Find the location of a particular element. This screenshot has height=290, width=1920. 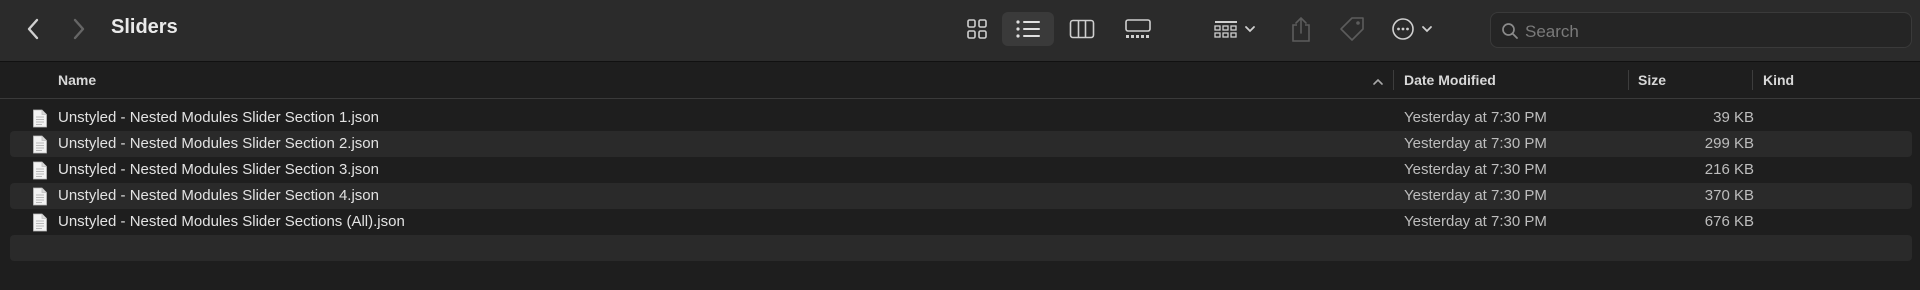

column-header: Name Date Modified Size Kind is located at coordinates (960, 80).